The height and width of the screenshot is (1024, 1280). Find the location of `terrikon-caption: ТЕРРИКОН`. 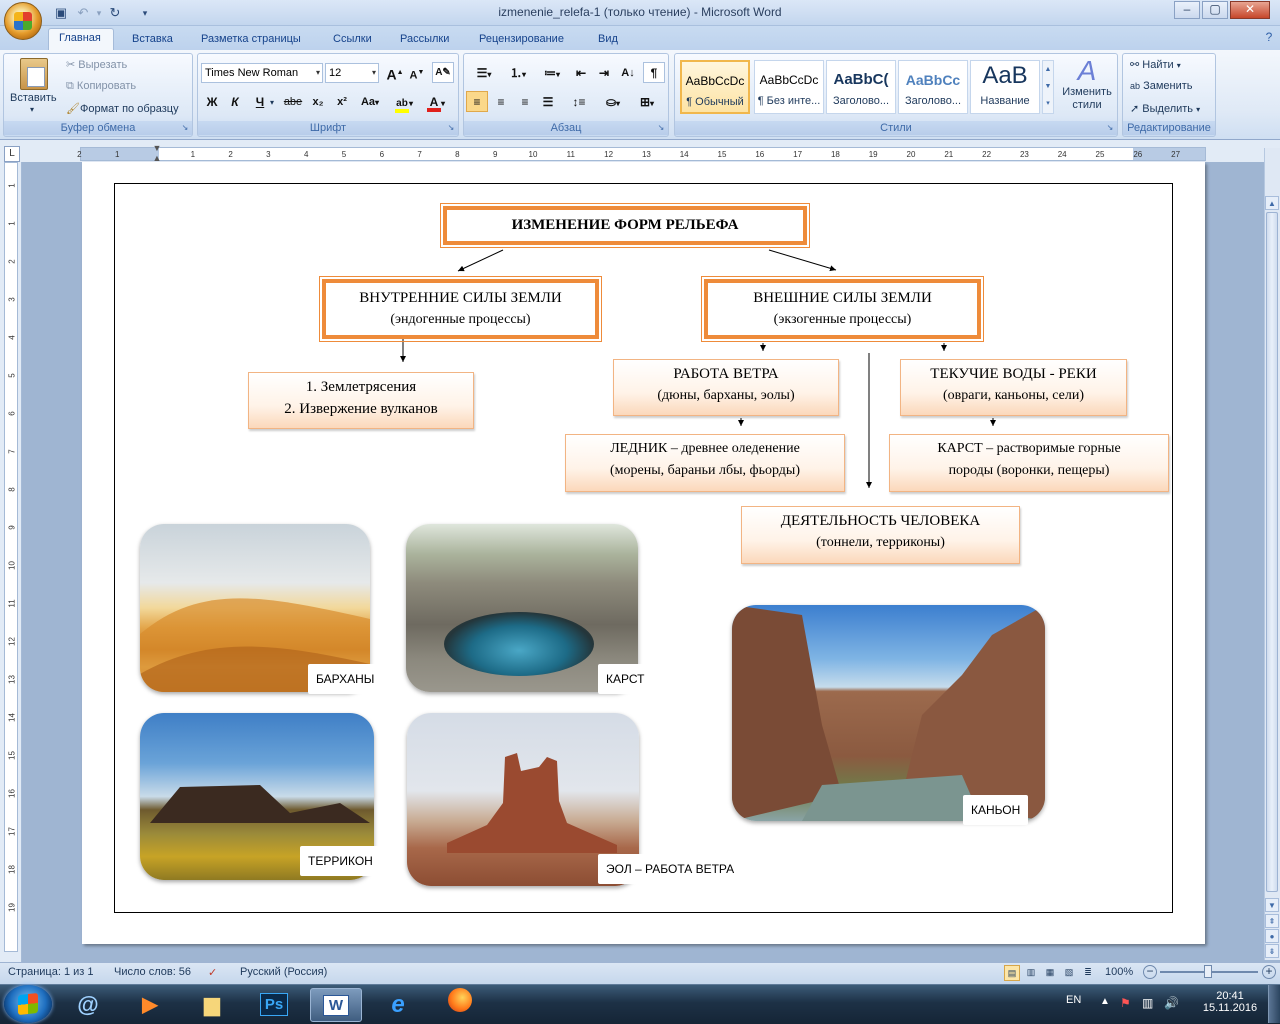

terrikon-caption: ТЕРРИКОН is located at coordinates (340, 861).